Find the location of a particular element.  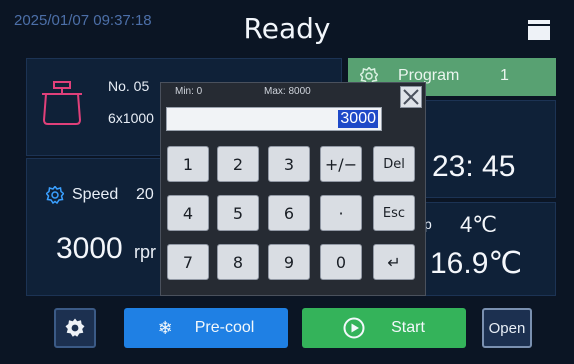

key-2: 2 is located at coordinates (238, 164).